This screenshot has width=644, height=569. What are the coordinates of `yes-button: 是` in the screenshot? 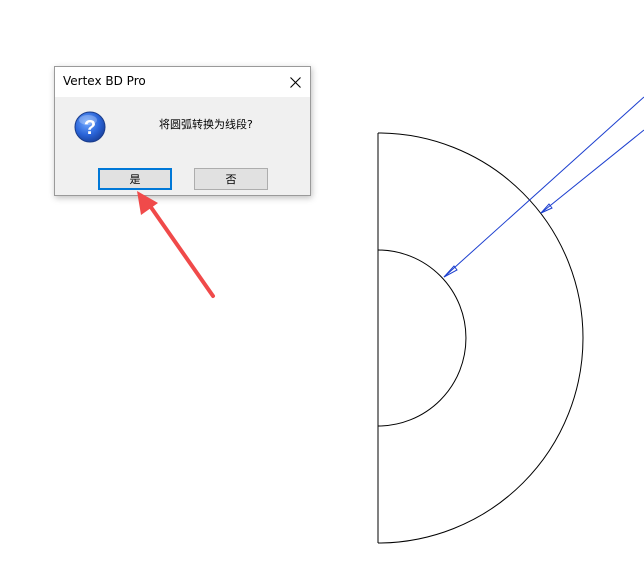 It's located at (135, 179).